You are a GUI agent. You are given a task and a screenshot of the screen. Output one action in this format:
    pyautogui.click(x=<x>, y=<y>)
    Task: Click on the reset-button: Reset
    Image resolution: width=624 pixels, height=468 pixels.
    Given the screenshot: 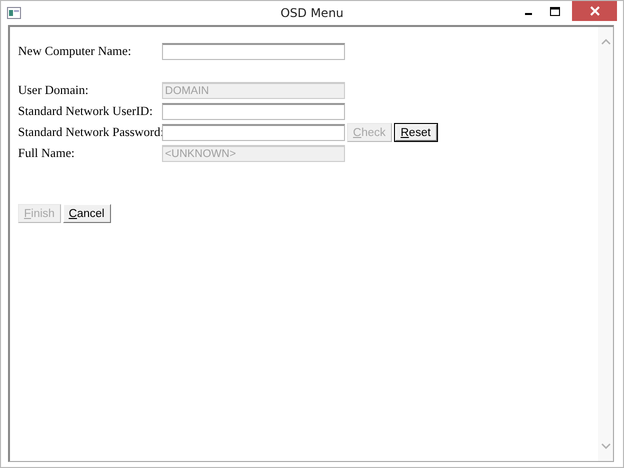 What is the action you would take?
    pyautogui.click(x=416, y=132)
    